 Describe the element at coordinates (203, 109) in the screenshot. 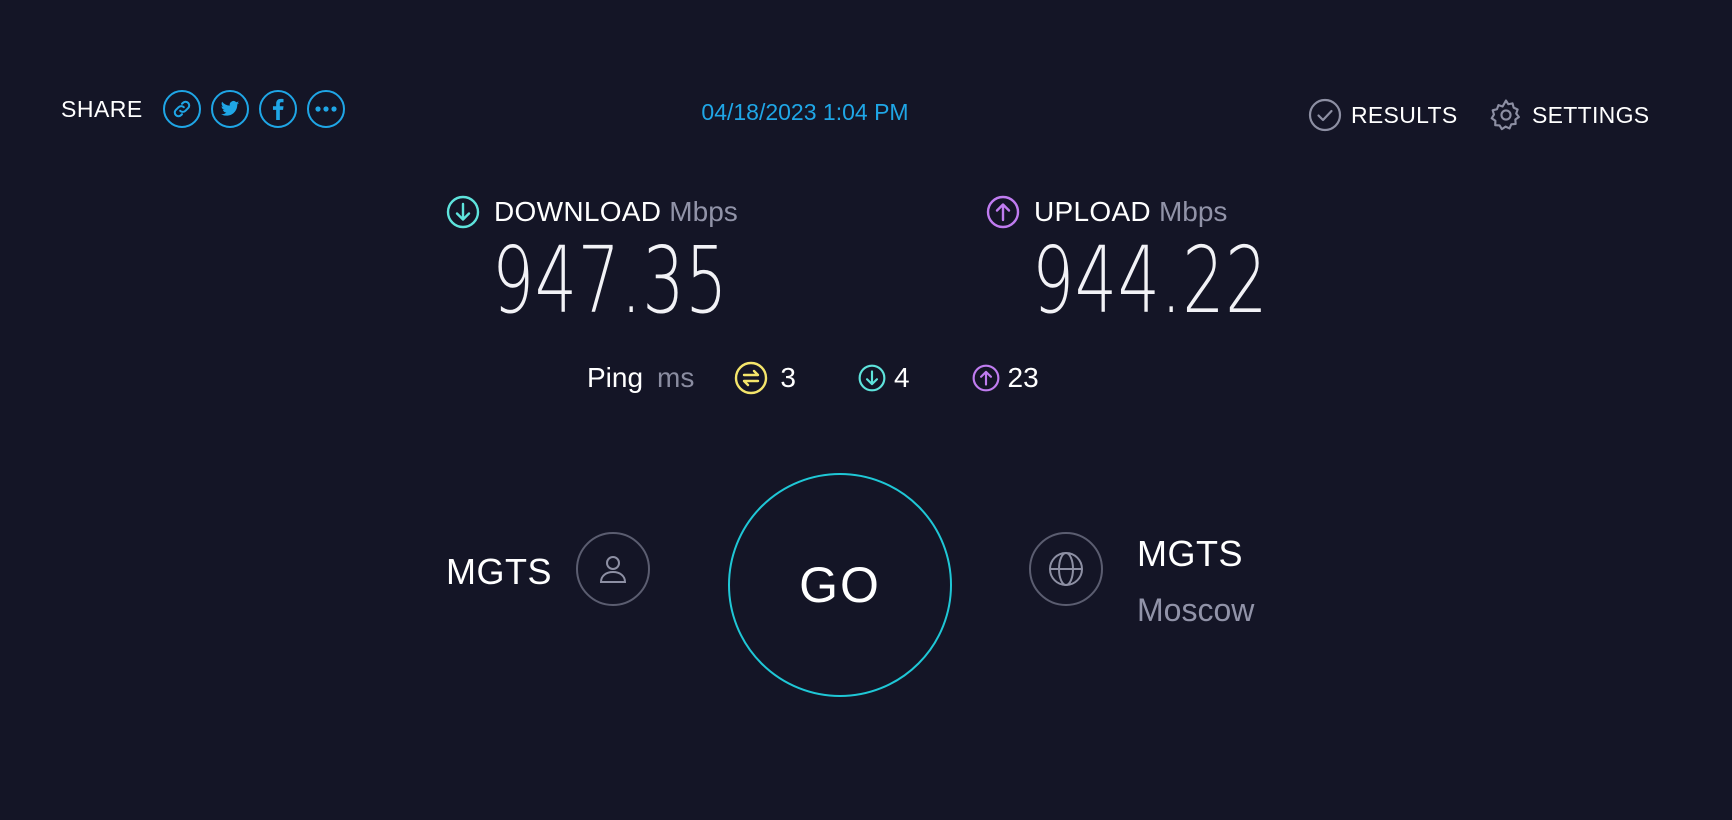

I see `share-bar: SHARE` at that location.